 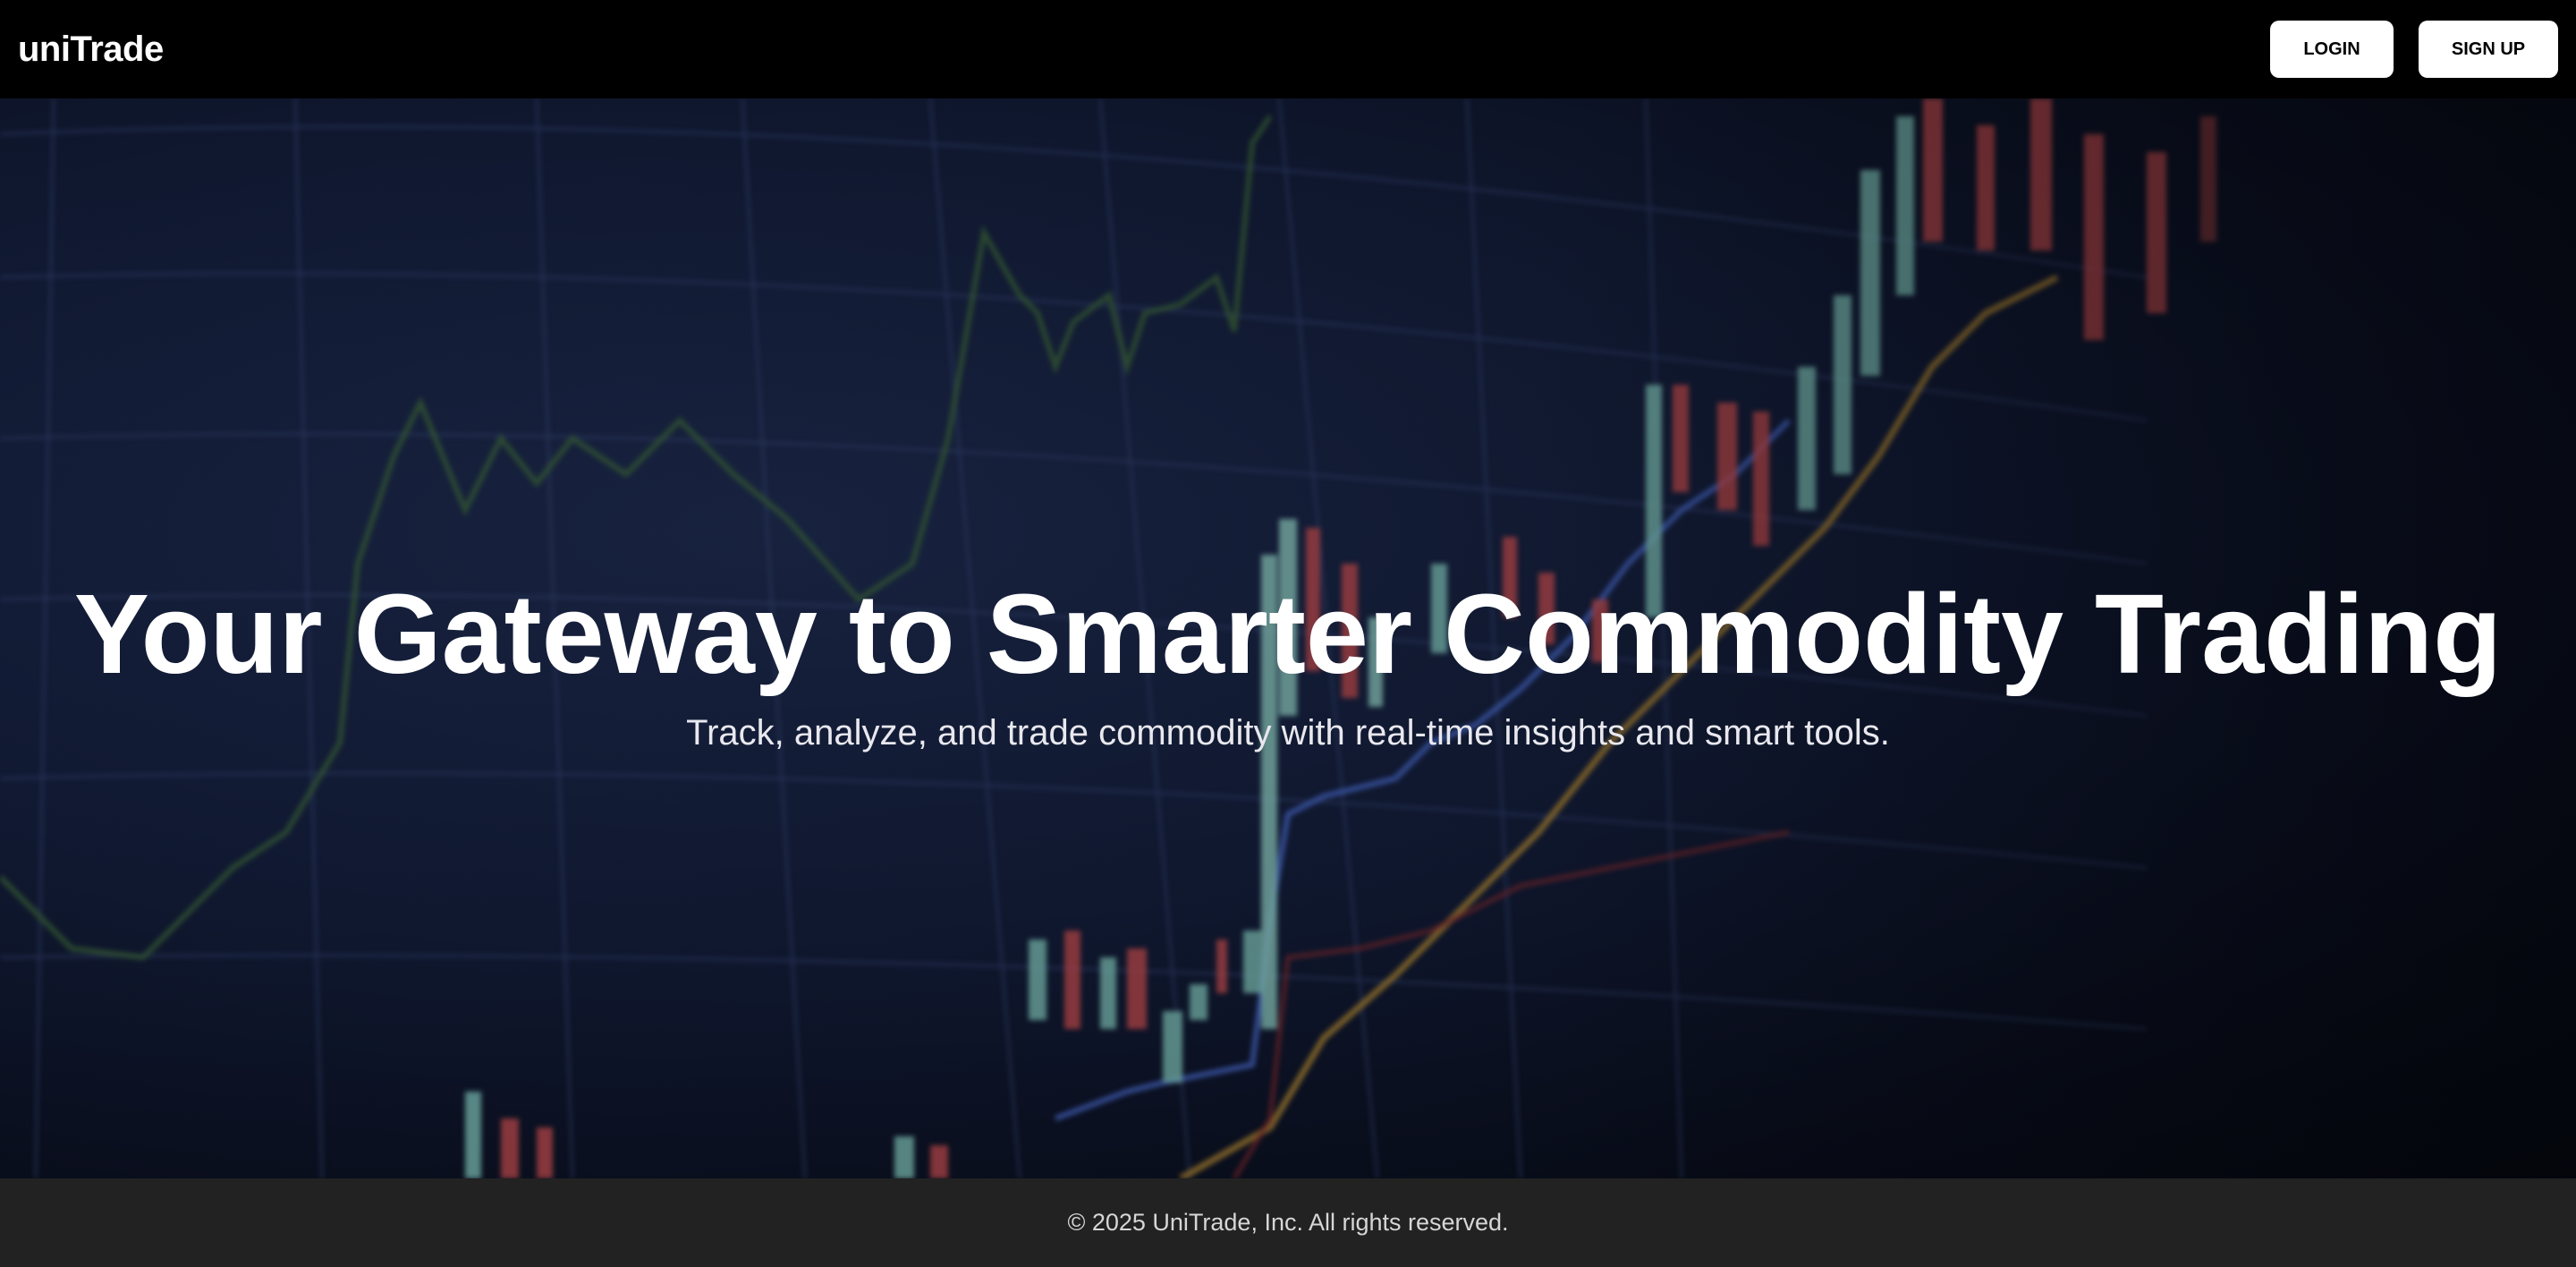 I want to click on signup-button: SIGN UP, so click(x=2488, y=50).